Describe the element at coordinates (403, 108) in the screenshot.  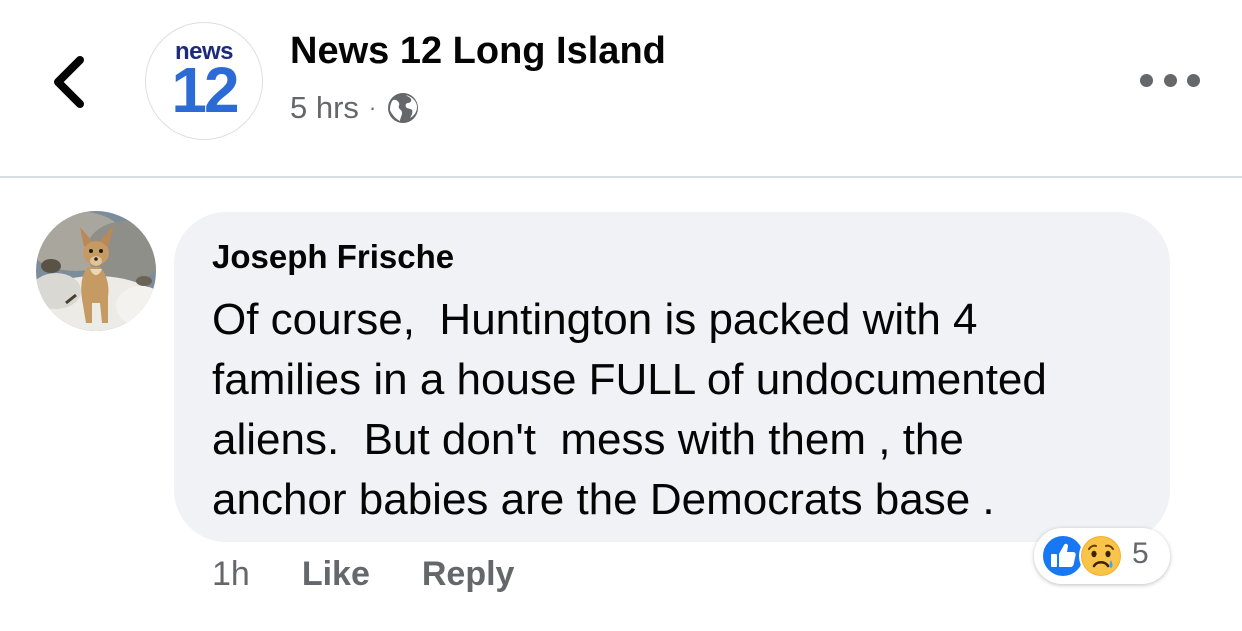
I see `globe-icon` at that location.